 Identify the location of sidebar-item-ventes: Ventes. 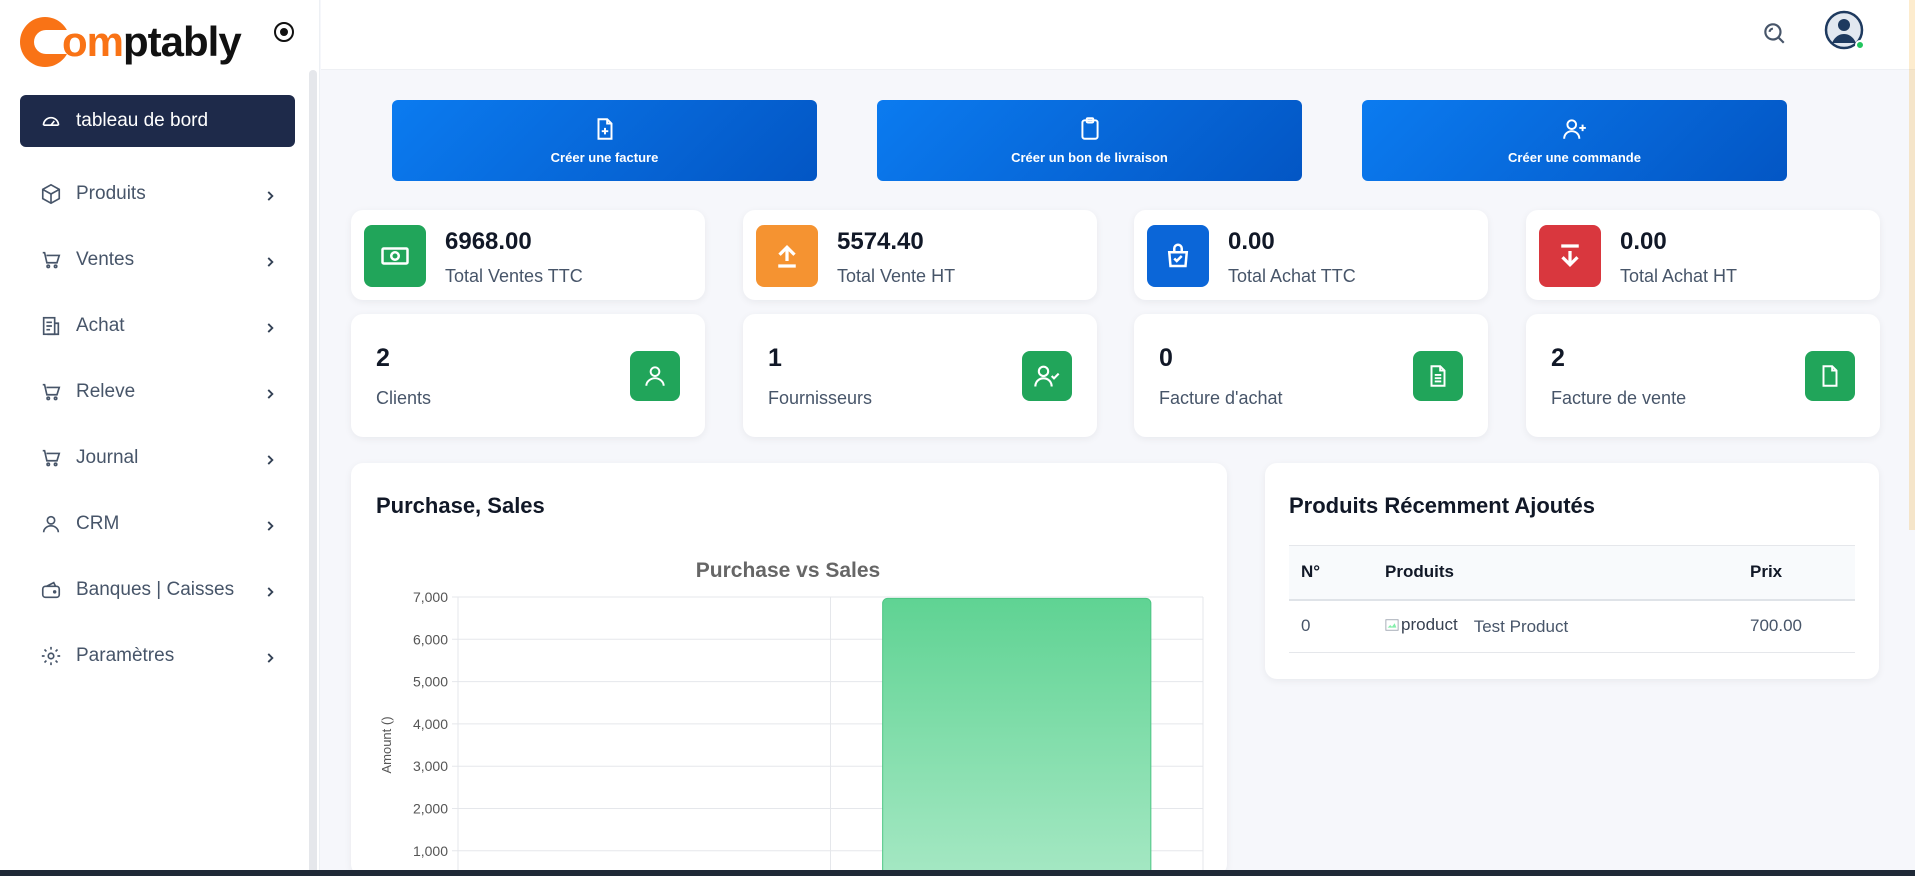
(157, 260).